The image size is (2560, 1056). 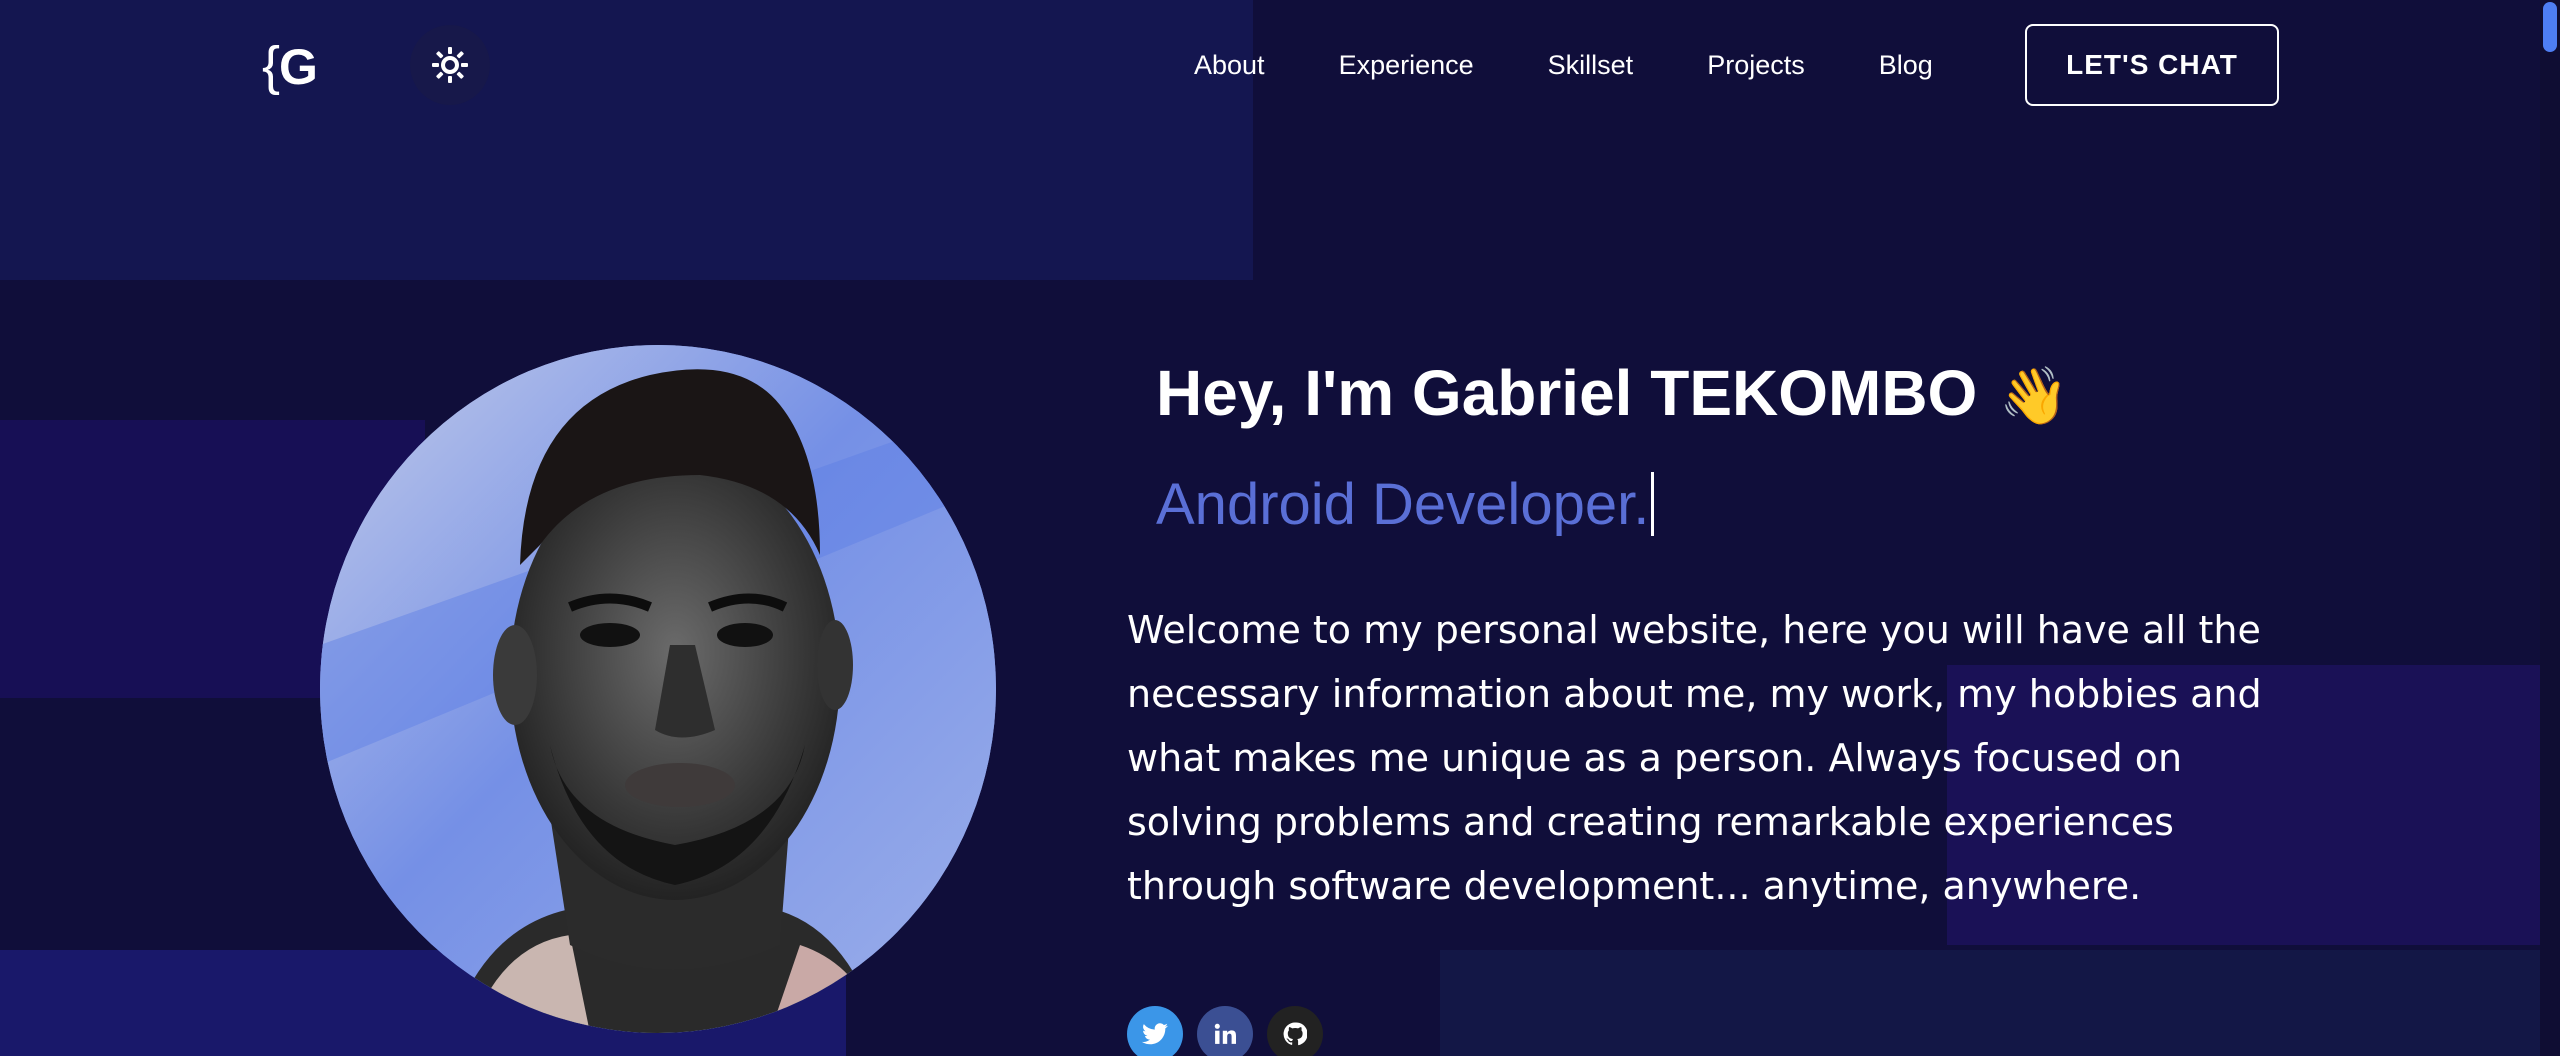 What do you see at coordinates (2034, 395) in the screenshot?
I see `wave-icon: 👋` at bounding box center [2034, 395].